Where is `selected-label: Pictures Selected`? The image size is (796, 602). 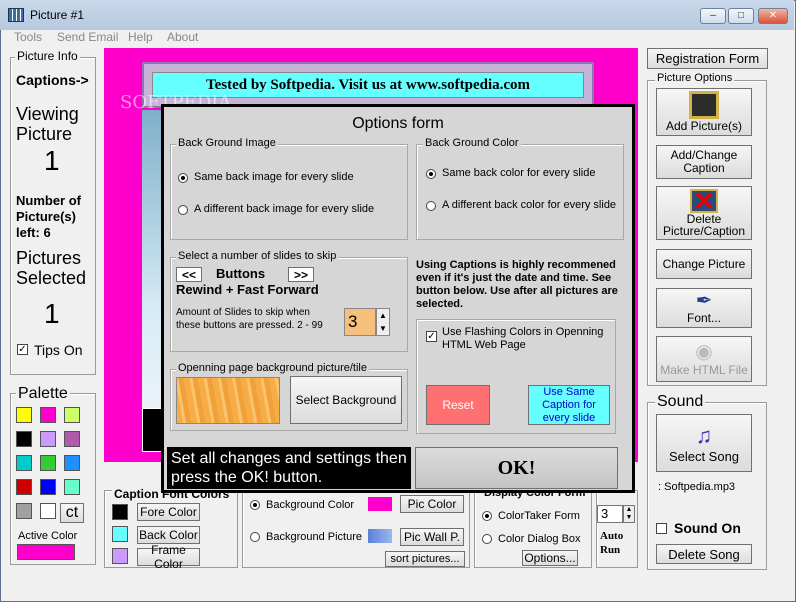
selected-label: Pictures Selected is located at coordinates (51, 268).